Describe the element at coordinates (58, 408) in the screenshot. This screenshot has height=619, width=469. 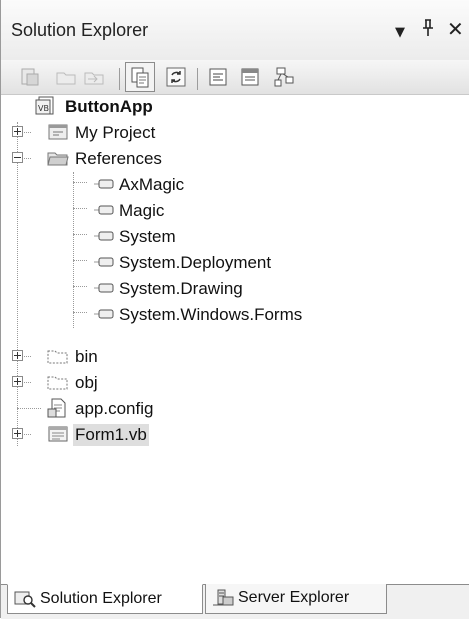
I see `config-file-icon` at that location.